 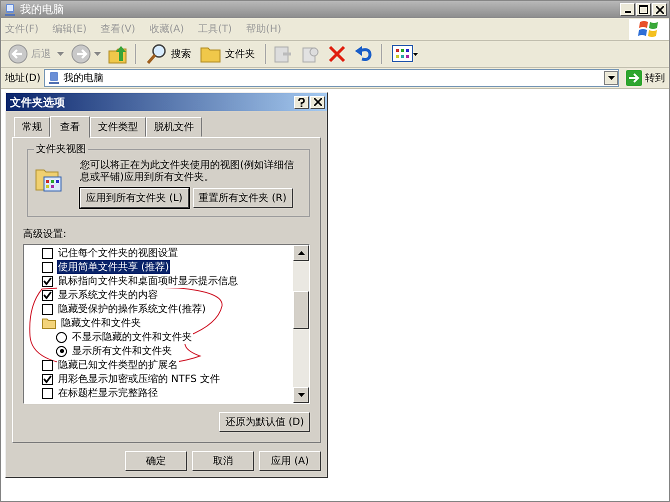 I want to click on setting-label: 使用简单文件共享 (推荐), so click(x=113, y=267).